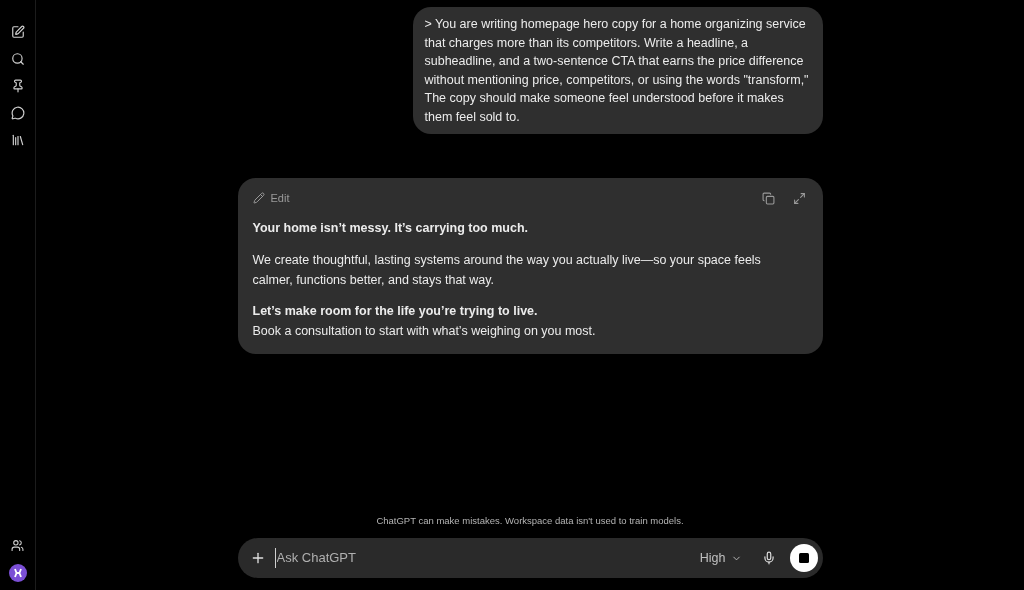  Describe the element at coordinates (258, 198) in the screenshot. I see `pencil-icon` at that location.